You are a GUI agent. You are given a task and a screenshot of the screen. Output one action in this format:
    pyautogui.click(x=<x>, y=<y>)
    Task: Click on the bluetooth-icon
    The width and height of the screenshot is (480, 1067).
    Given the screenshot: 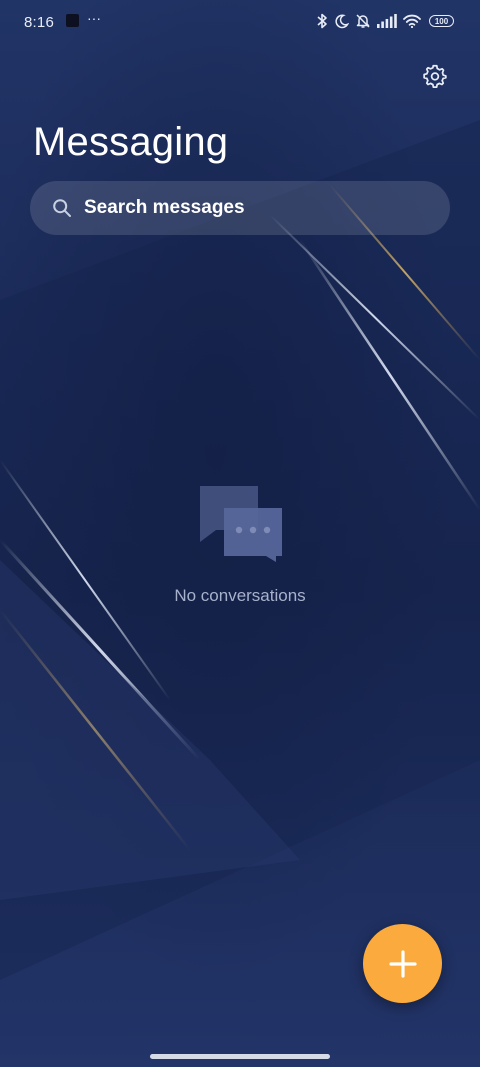 What is the action you would take?
    pyautogui.click(x=322, y=21)
    